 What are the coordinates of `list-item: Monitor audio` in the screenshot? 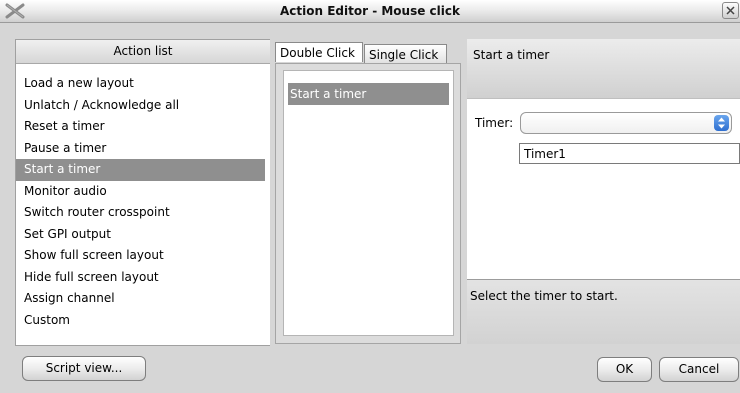 It's located at (136, 192).